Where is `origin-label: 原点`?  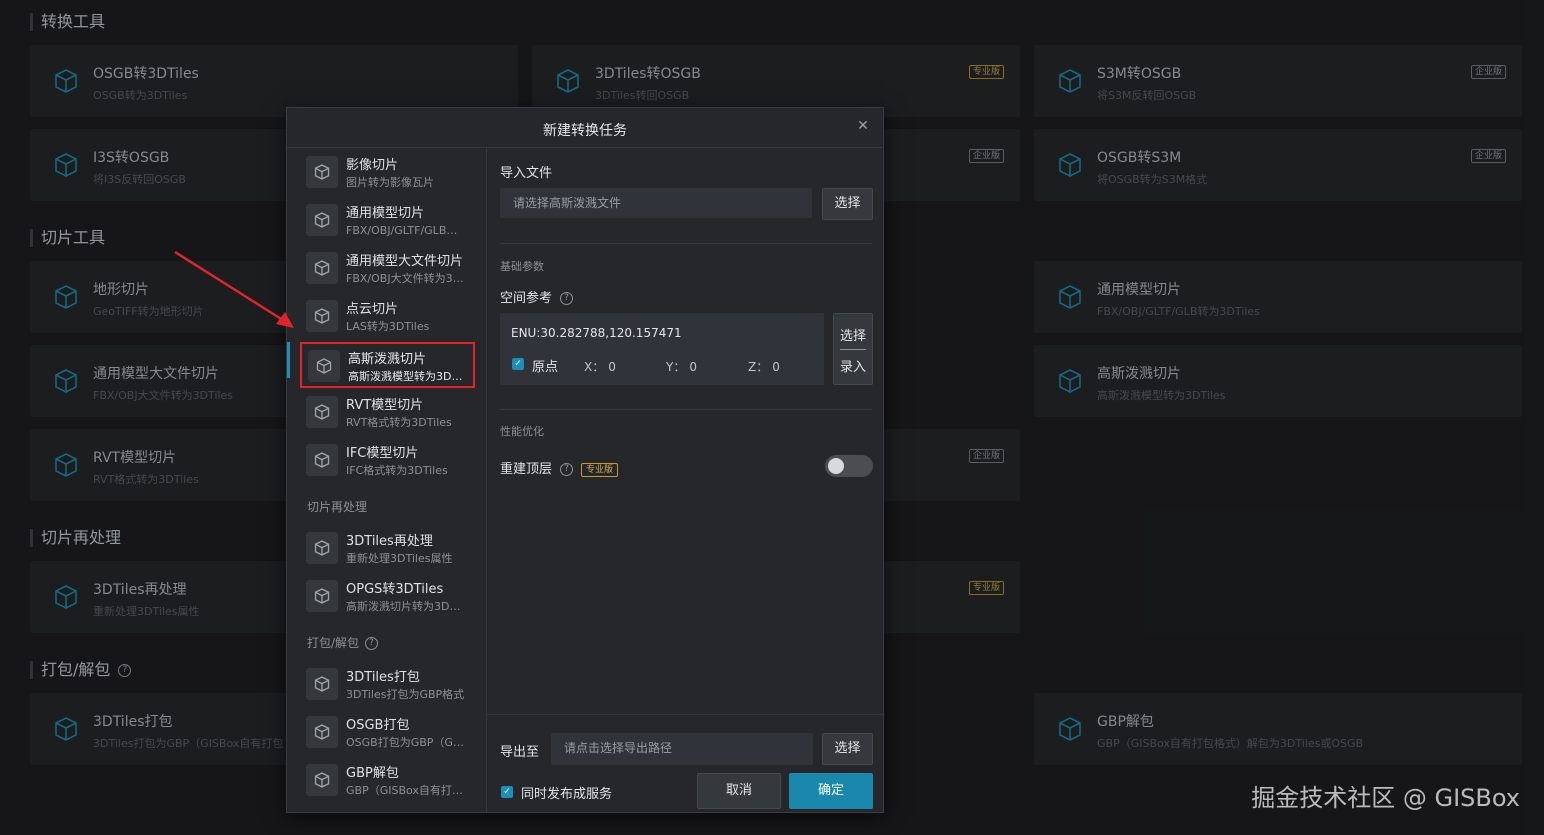 origin-label: 原点 is located at coordinates (545, 367).